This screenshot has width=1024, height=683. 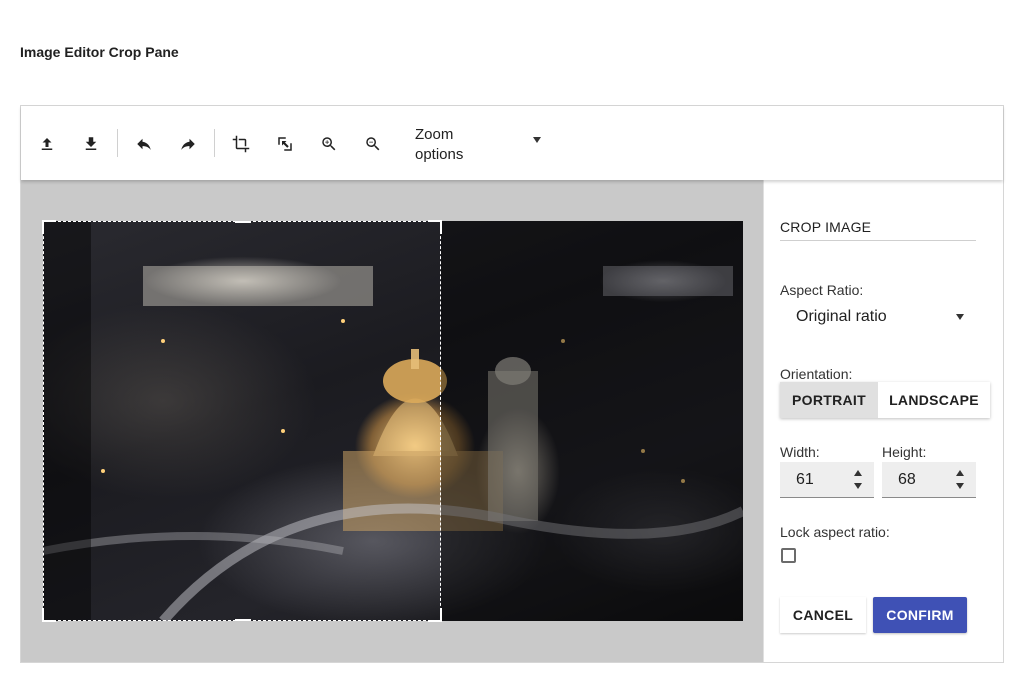 I want to click on zoom-in-button, so click(x=329, y=144).